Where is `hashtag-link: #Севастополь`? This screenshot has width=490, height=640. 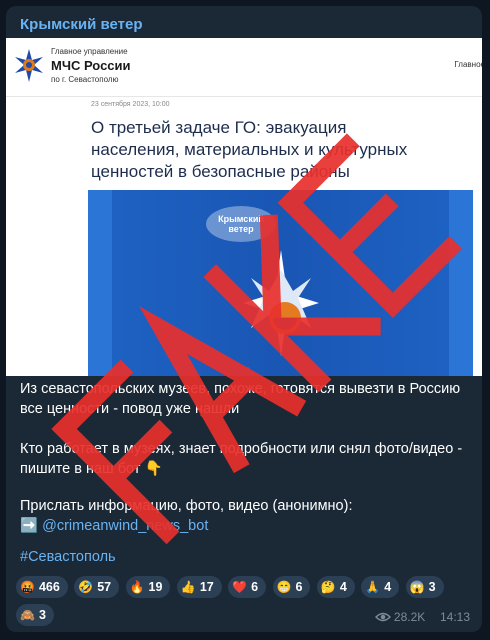 hashtag-link: #Севастополь is located at coordinates (68, 557).